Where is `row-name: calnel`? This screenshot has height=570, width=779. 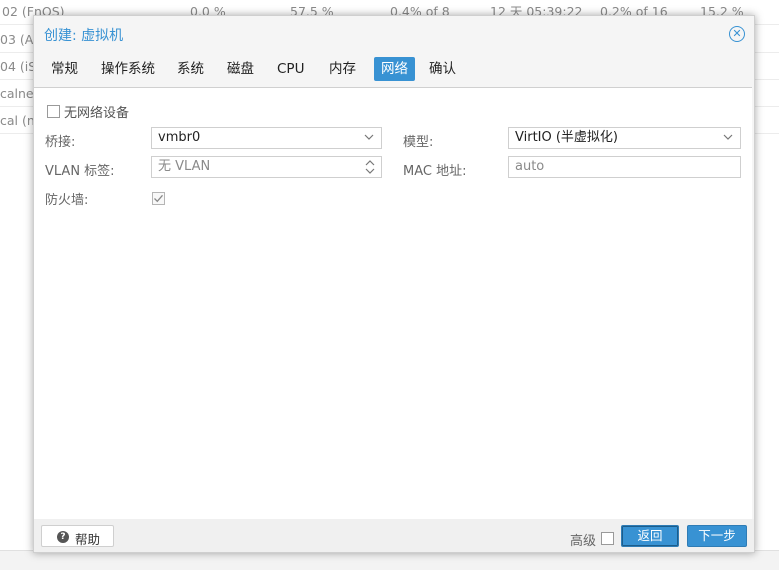 row-name: calnel is located at coordinates (19, 93).